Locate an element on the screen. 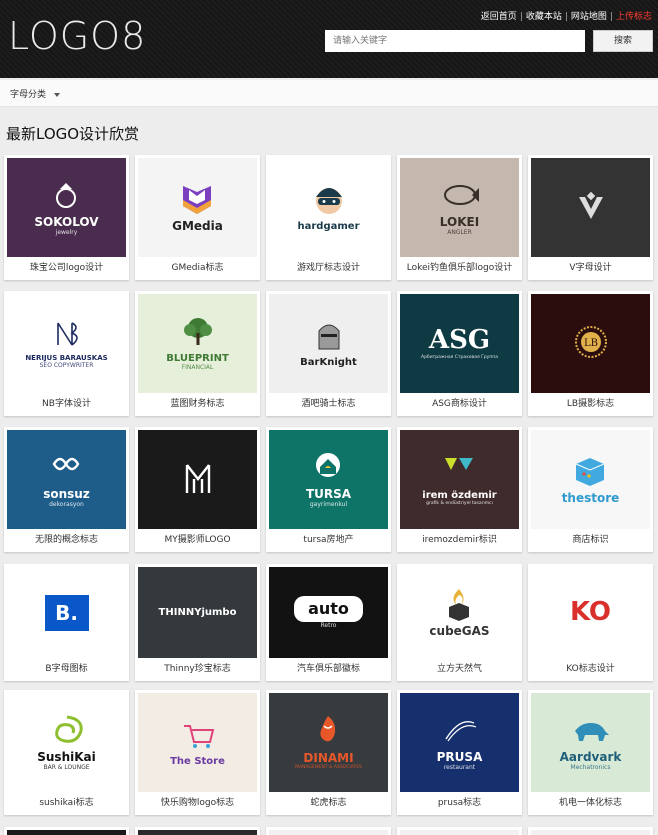 Image resolution: width=658 pixels, height=835 pixels. logo-thumbnail: BLUEPRINT FINANCIAL is located at coordinates (197, 343).